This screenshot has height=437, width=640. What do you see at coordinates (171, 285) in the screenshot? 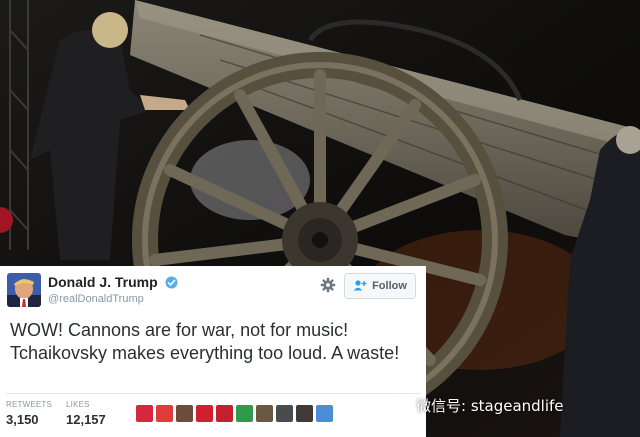
I see `verified-badge-icon` at bounding box center [171, 285].